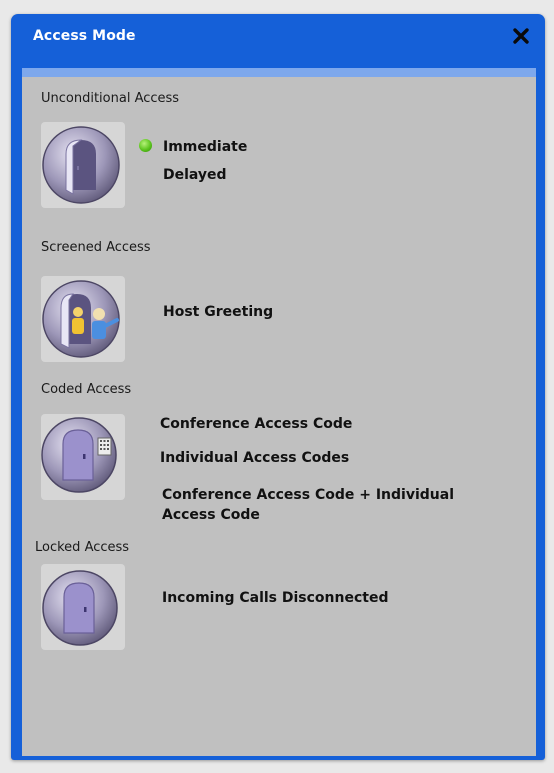 This screenshot has height=773, width=554. What do you see at coordinates (205, 147) in the screenshot?
I see `option-immediate: Immediate` at bounding box center [205, 147].